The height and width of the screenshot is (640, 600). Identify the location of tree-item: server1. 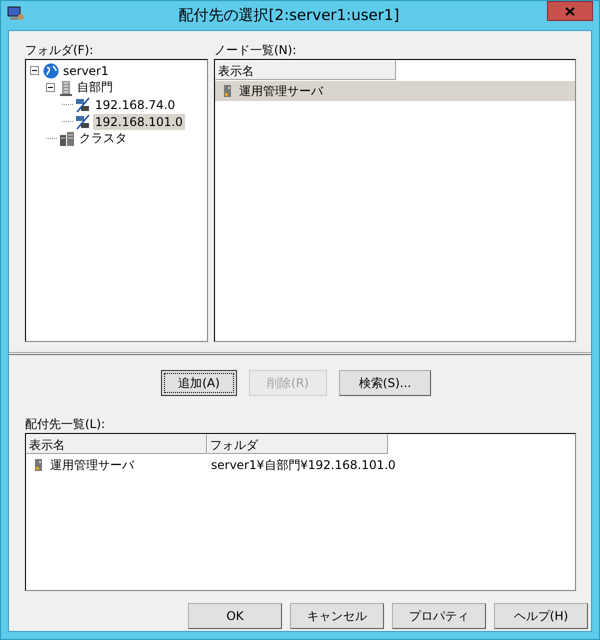
(86, 70).